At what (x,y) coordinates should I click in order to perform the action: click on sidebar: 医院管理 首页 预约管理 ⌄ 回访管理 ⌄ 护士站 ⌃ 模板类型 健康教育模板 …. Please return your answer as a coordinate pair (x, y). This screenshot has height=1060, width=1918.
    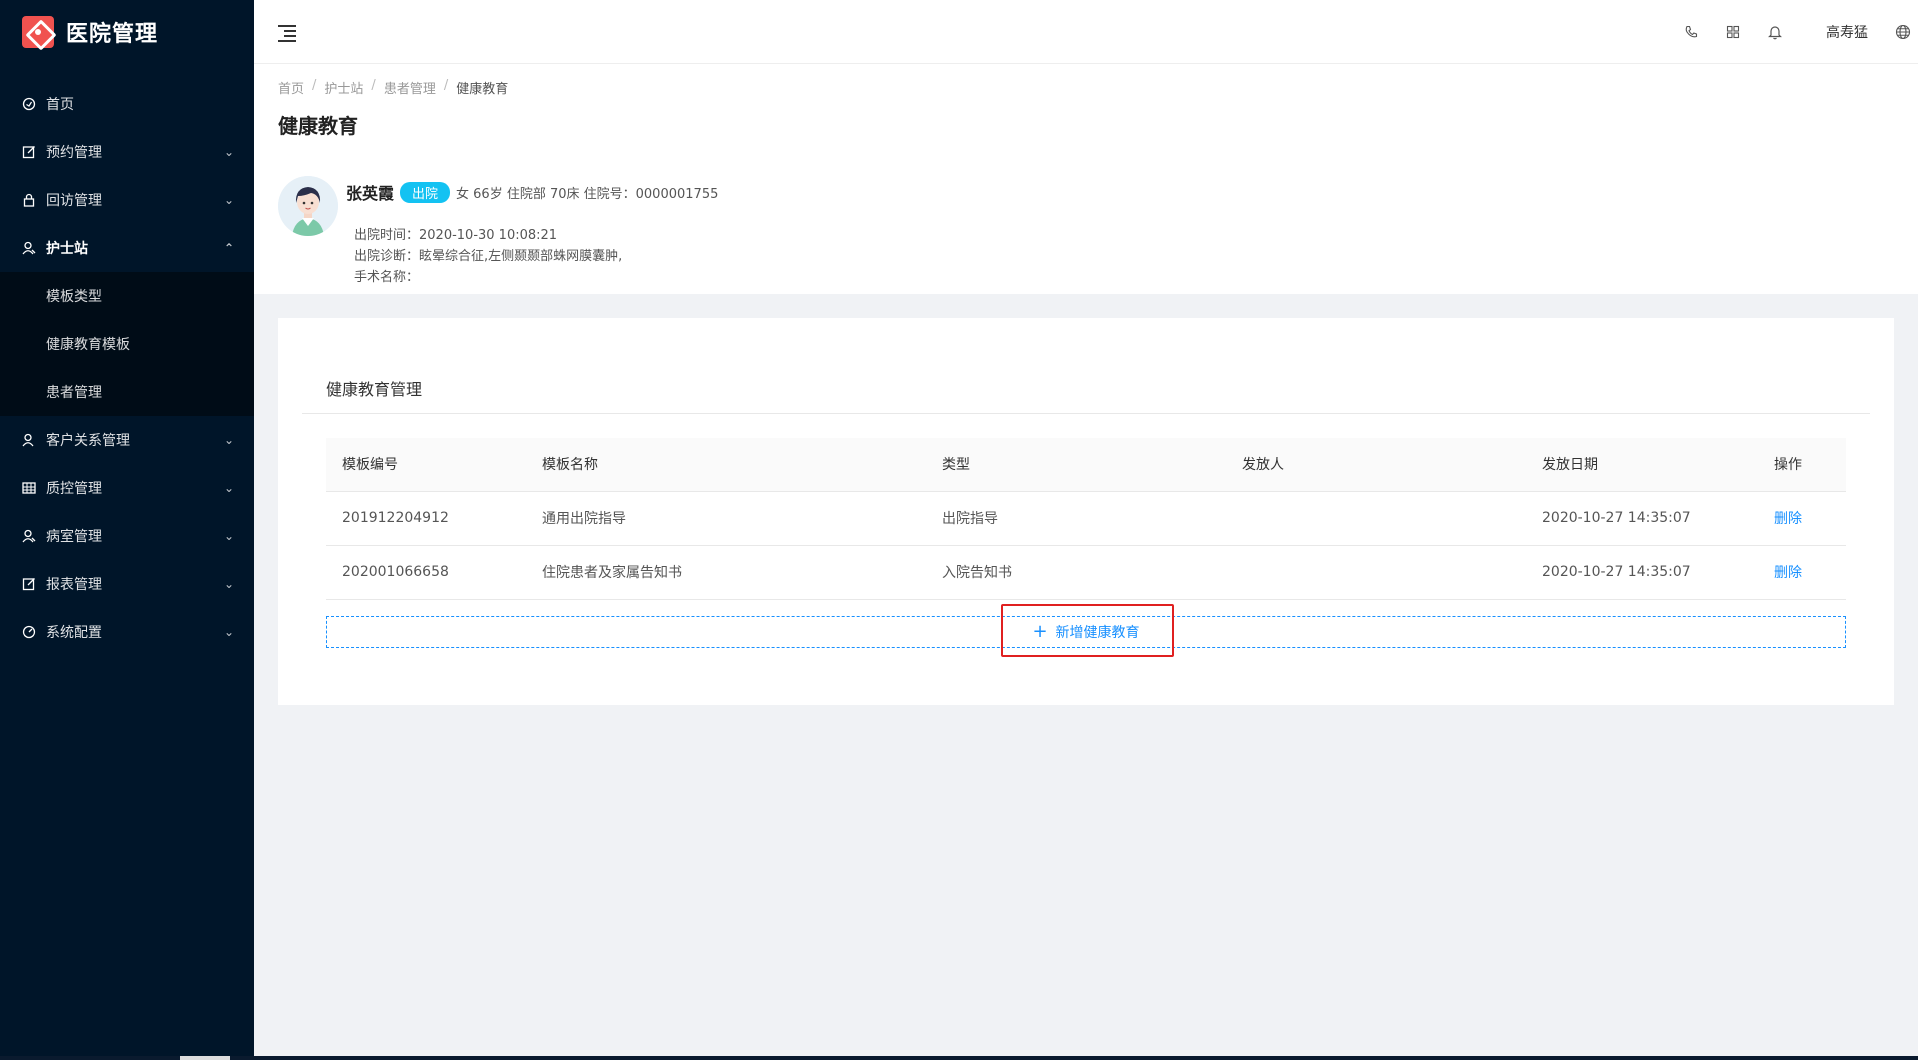
    Looking at the image, I should click on (127, 530).